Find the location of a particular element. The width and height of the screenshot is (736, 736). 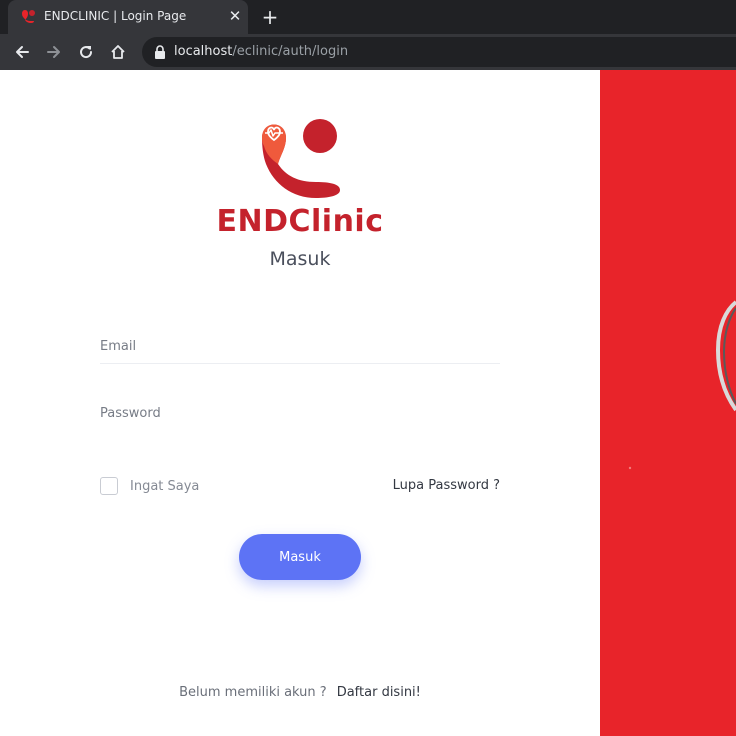

forward-button is located at coordinates (54, 52).